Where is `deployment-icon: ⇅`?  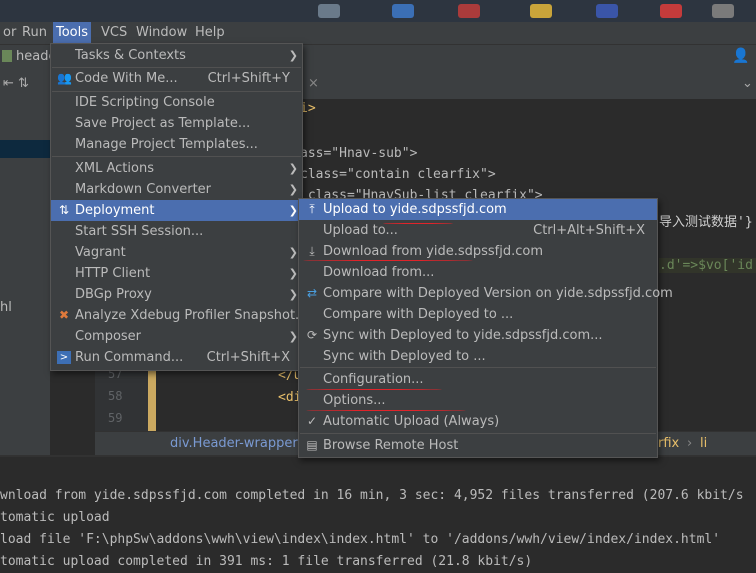
deployment-icon: ⇅ is located at coordinates (64, 210).